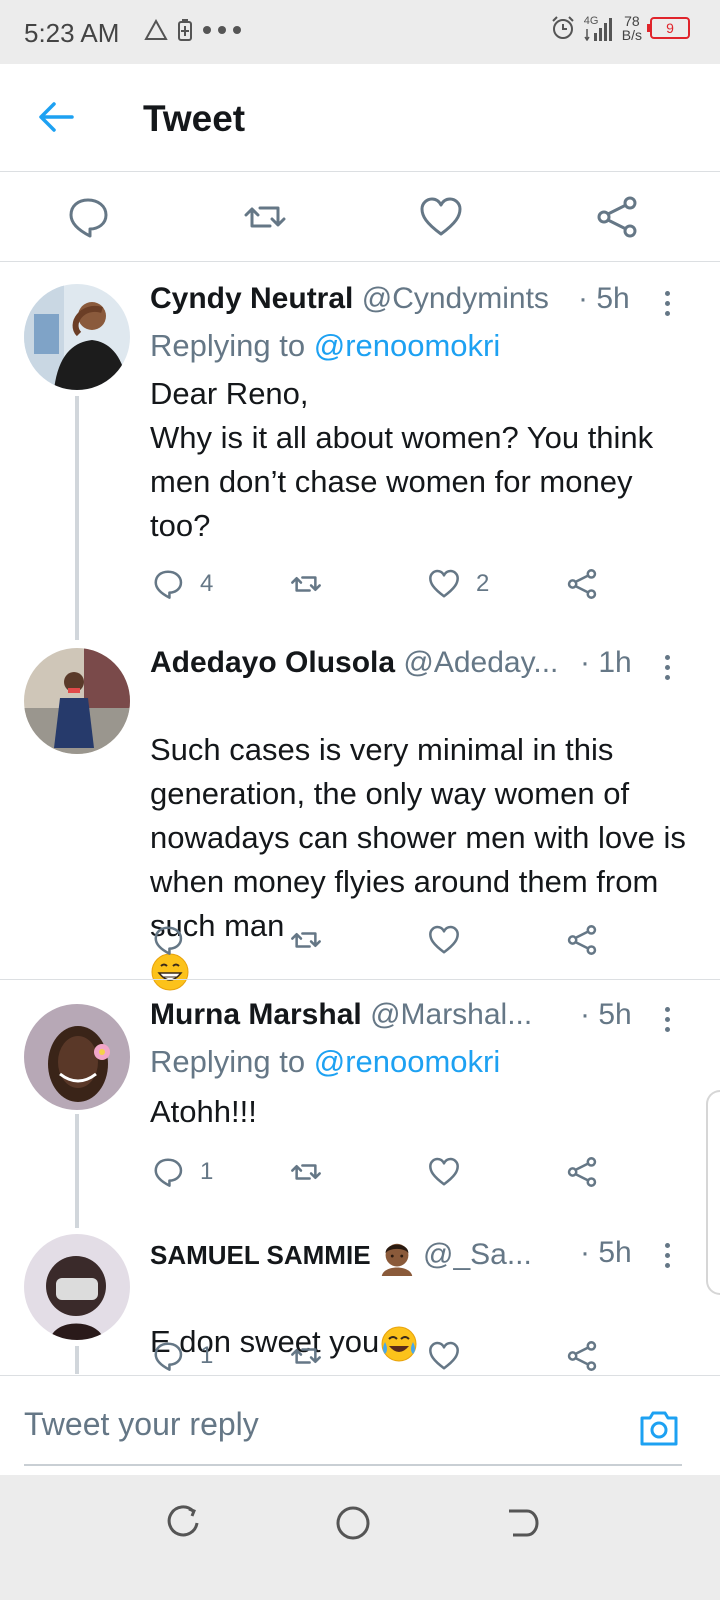  I want to click on recent-apps-button, so click(183, 1523).